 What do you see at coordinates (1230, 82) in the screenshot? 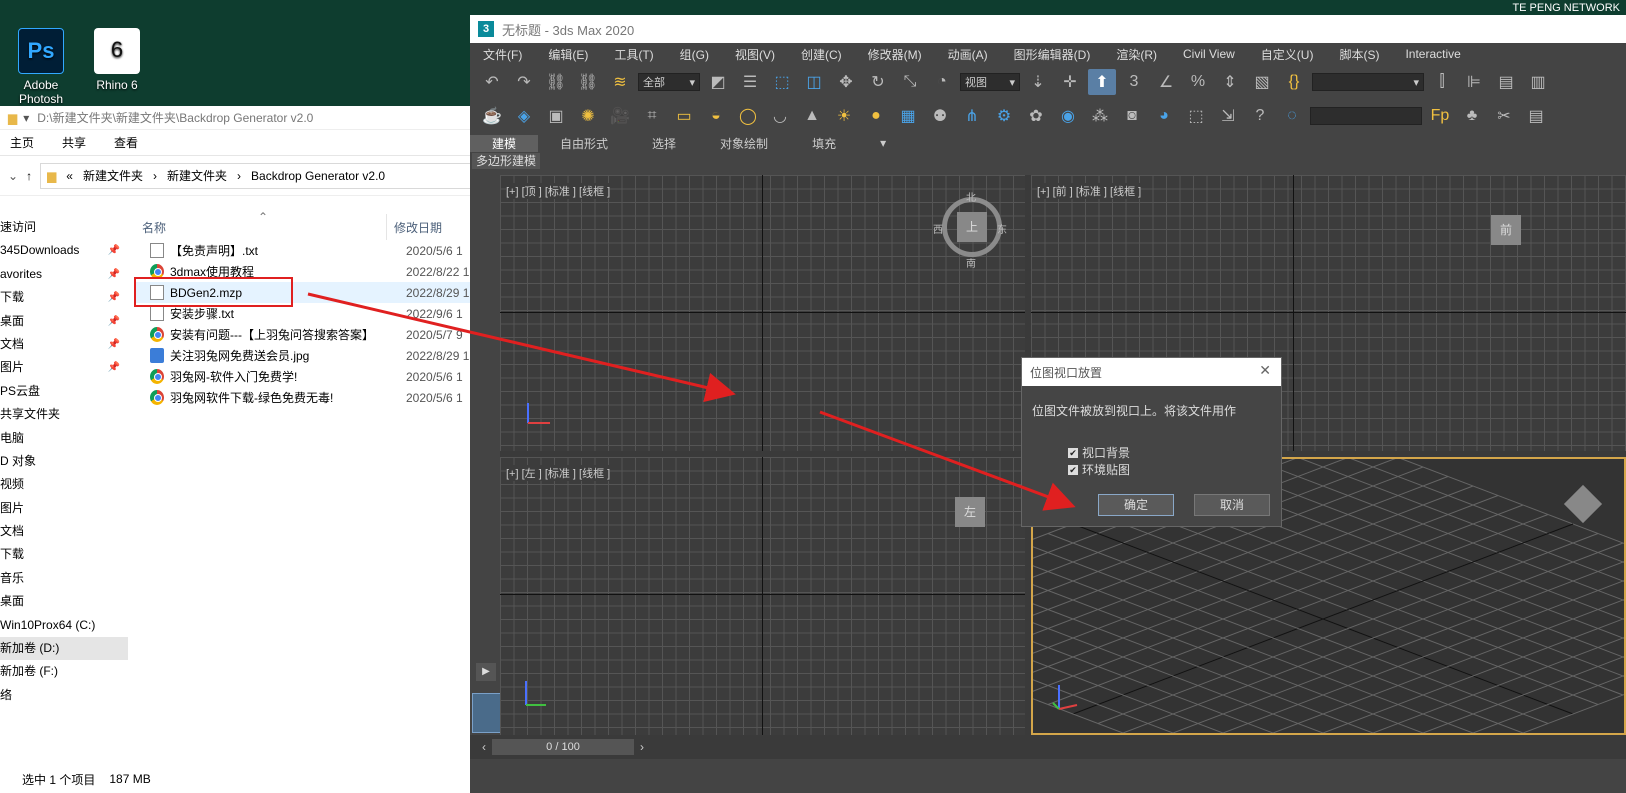
I see `spinner-snap-icon: ⇕` at bounding box center [1230, 82].